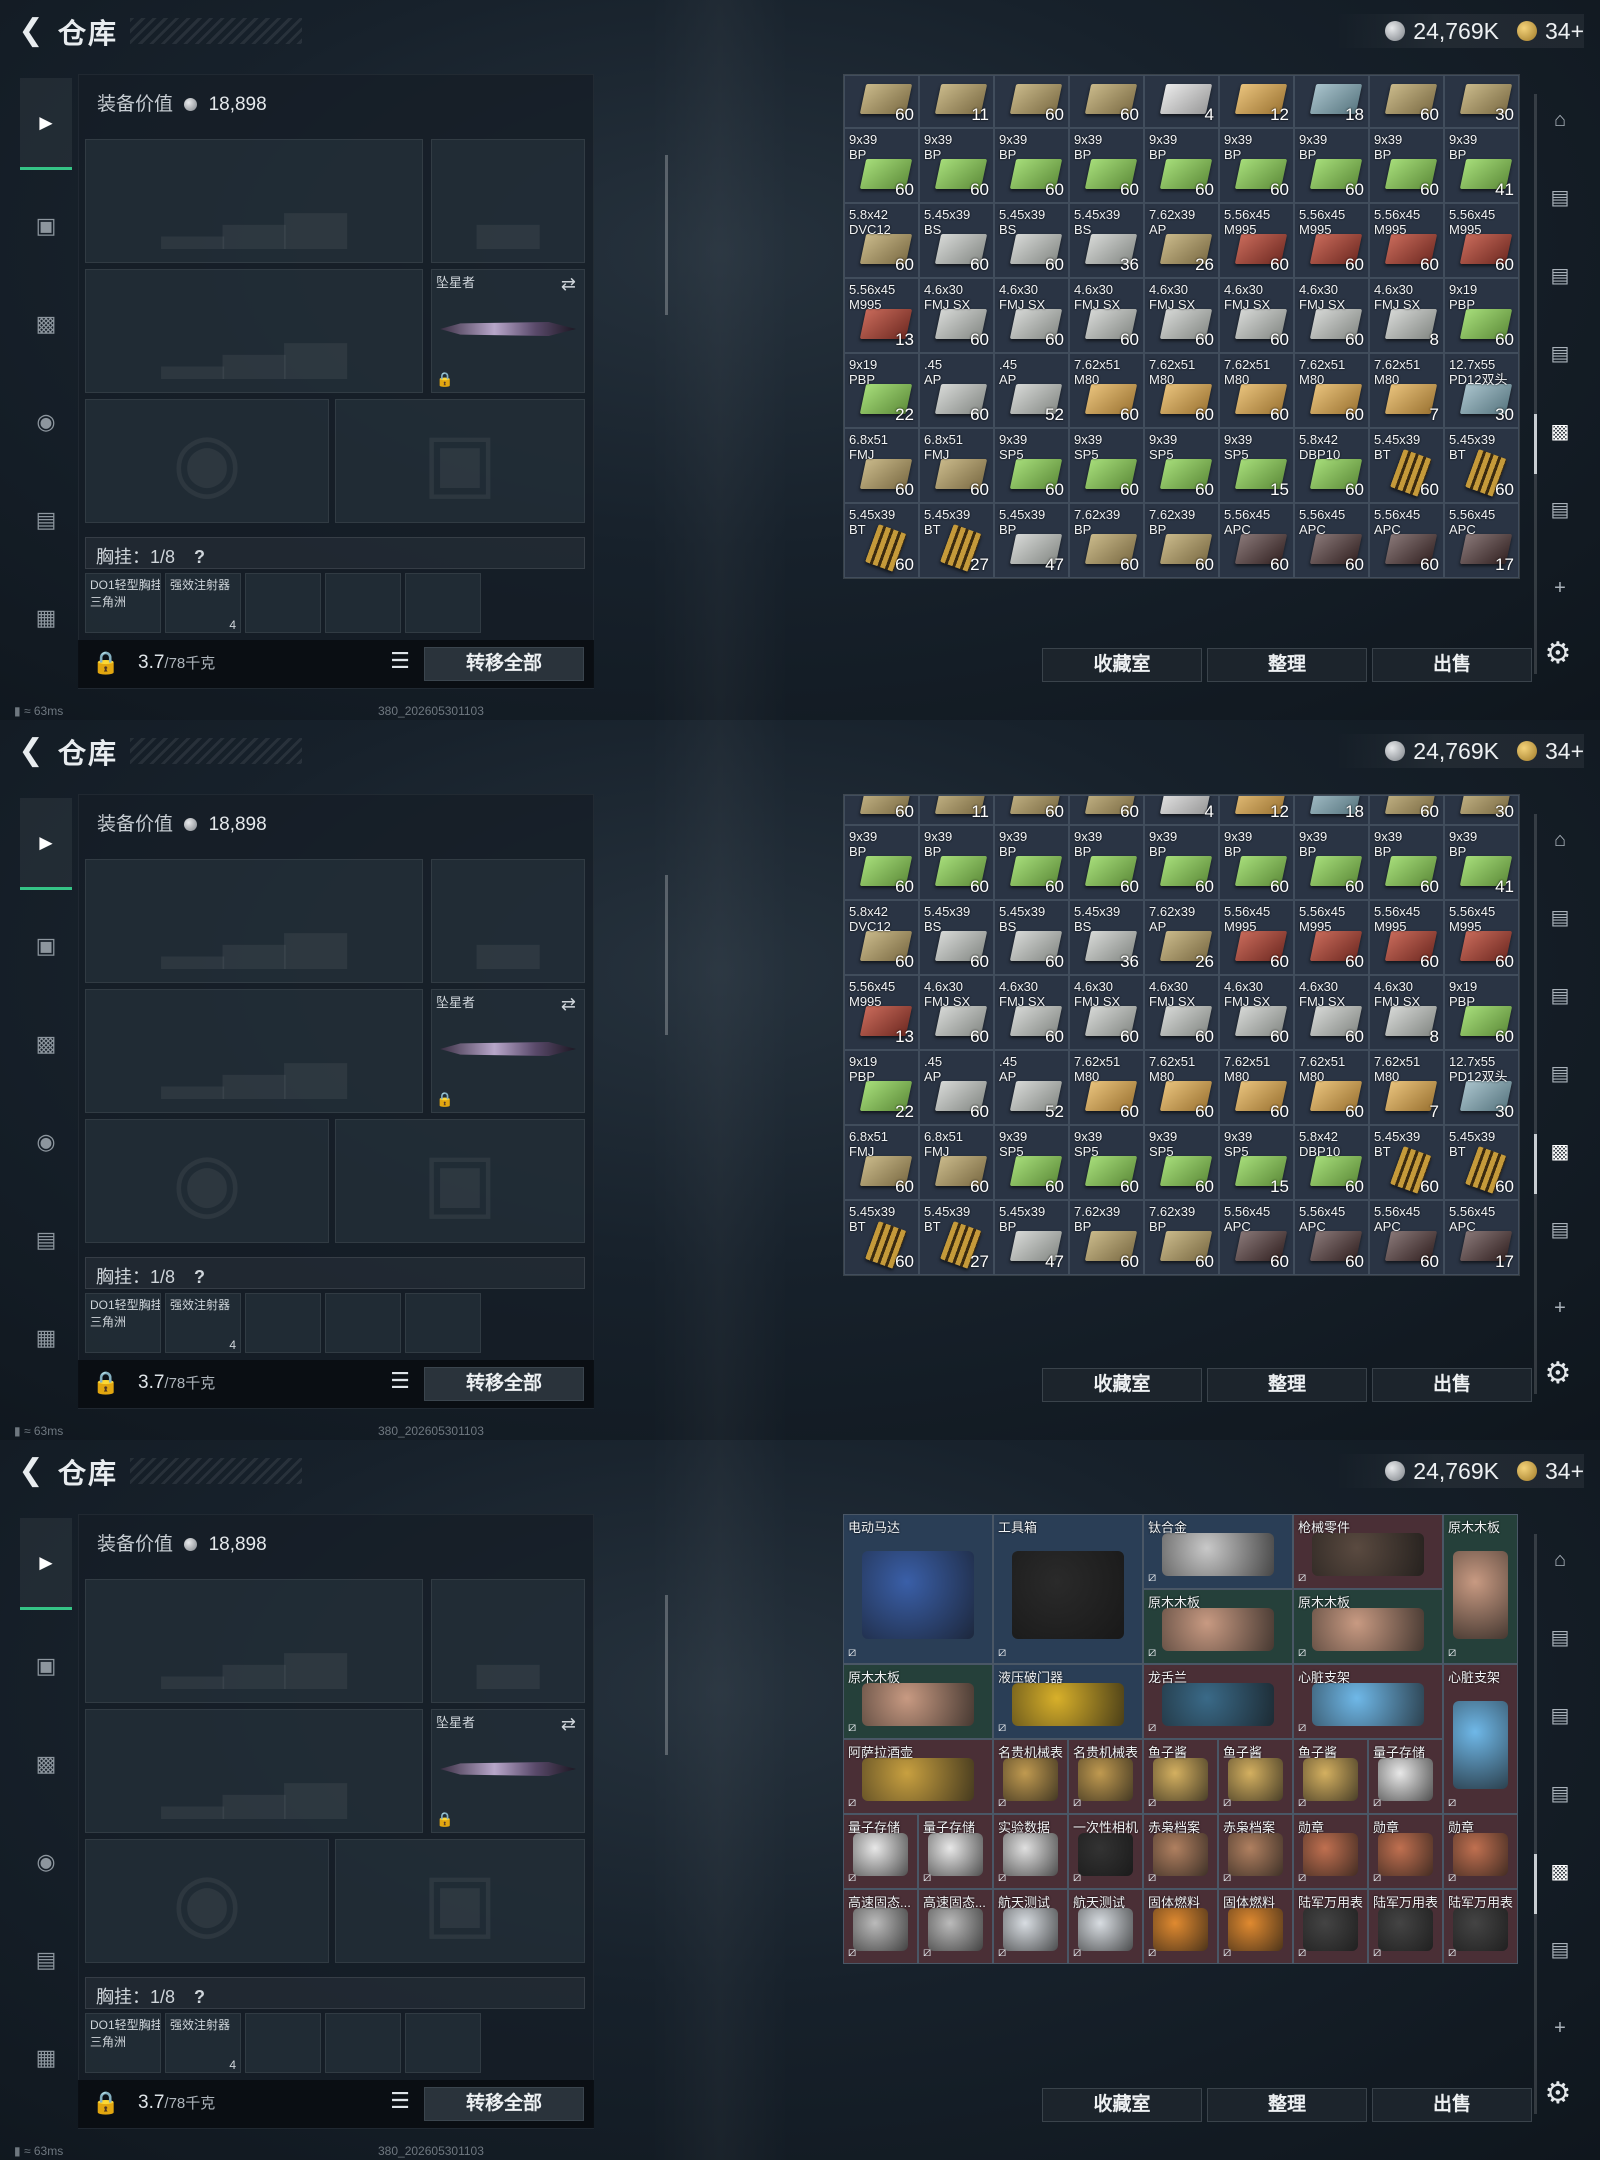 This screenshot has width=1600, height=2160. I want to click on stash-item: 电动马达 ⧄, so click(918, 1589).